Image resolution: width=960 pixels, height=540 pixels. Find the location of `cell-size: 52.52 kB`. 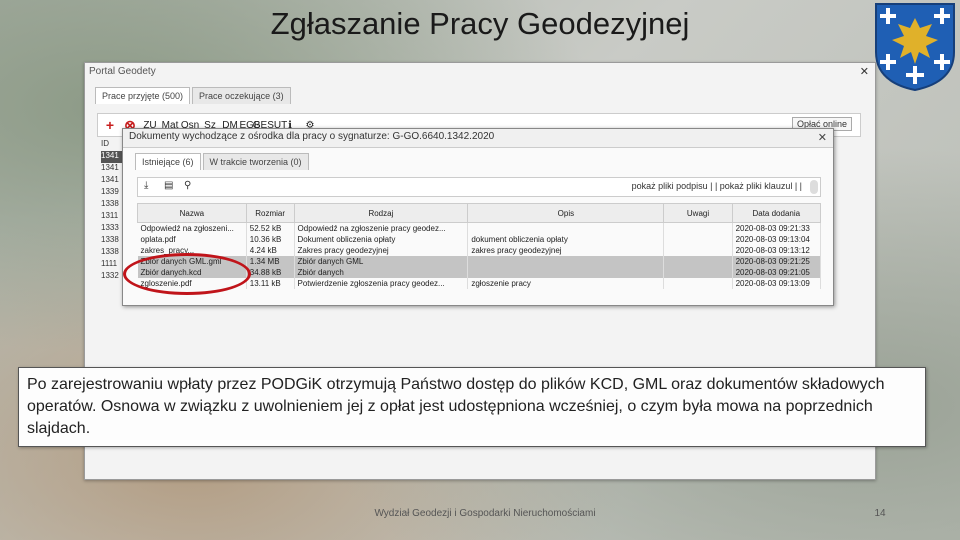

cell-size: 52.52 kB is located at coordinates (270, 228).